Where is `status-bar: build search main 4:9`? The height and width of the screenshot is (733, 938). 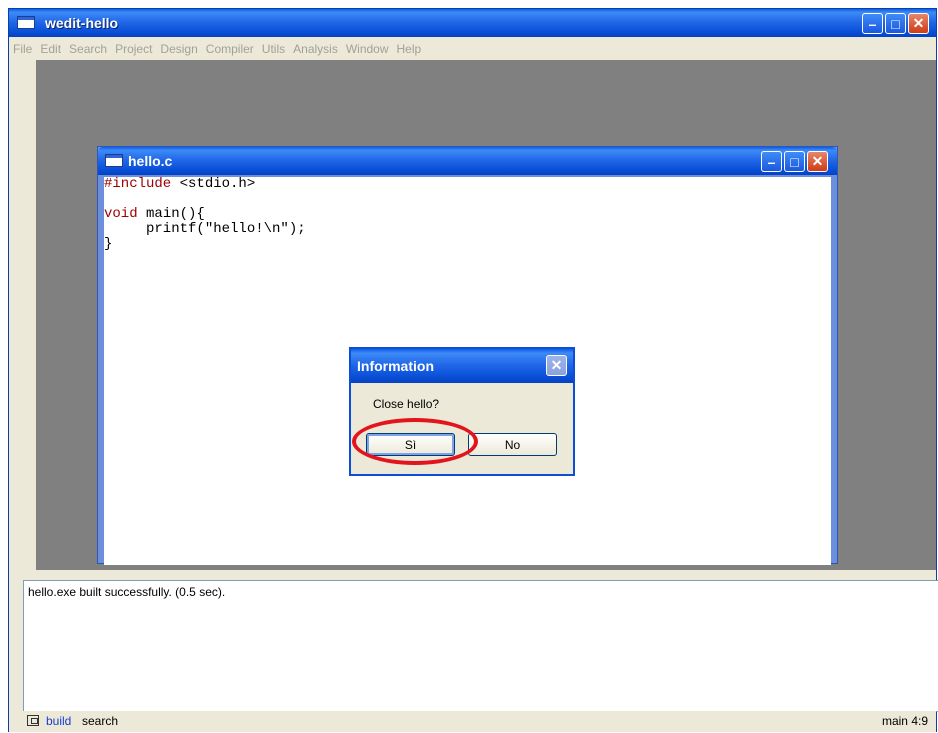 status-bar: build search main 4:9 is located at coordinates (472, 721).